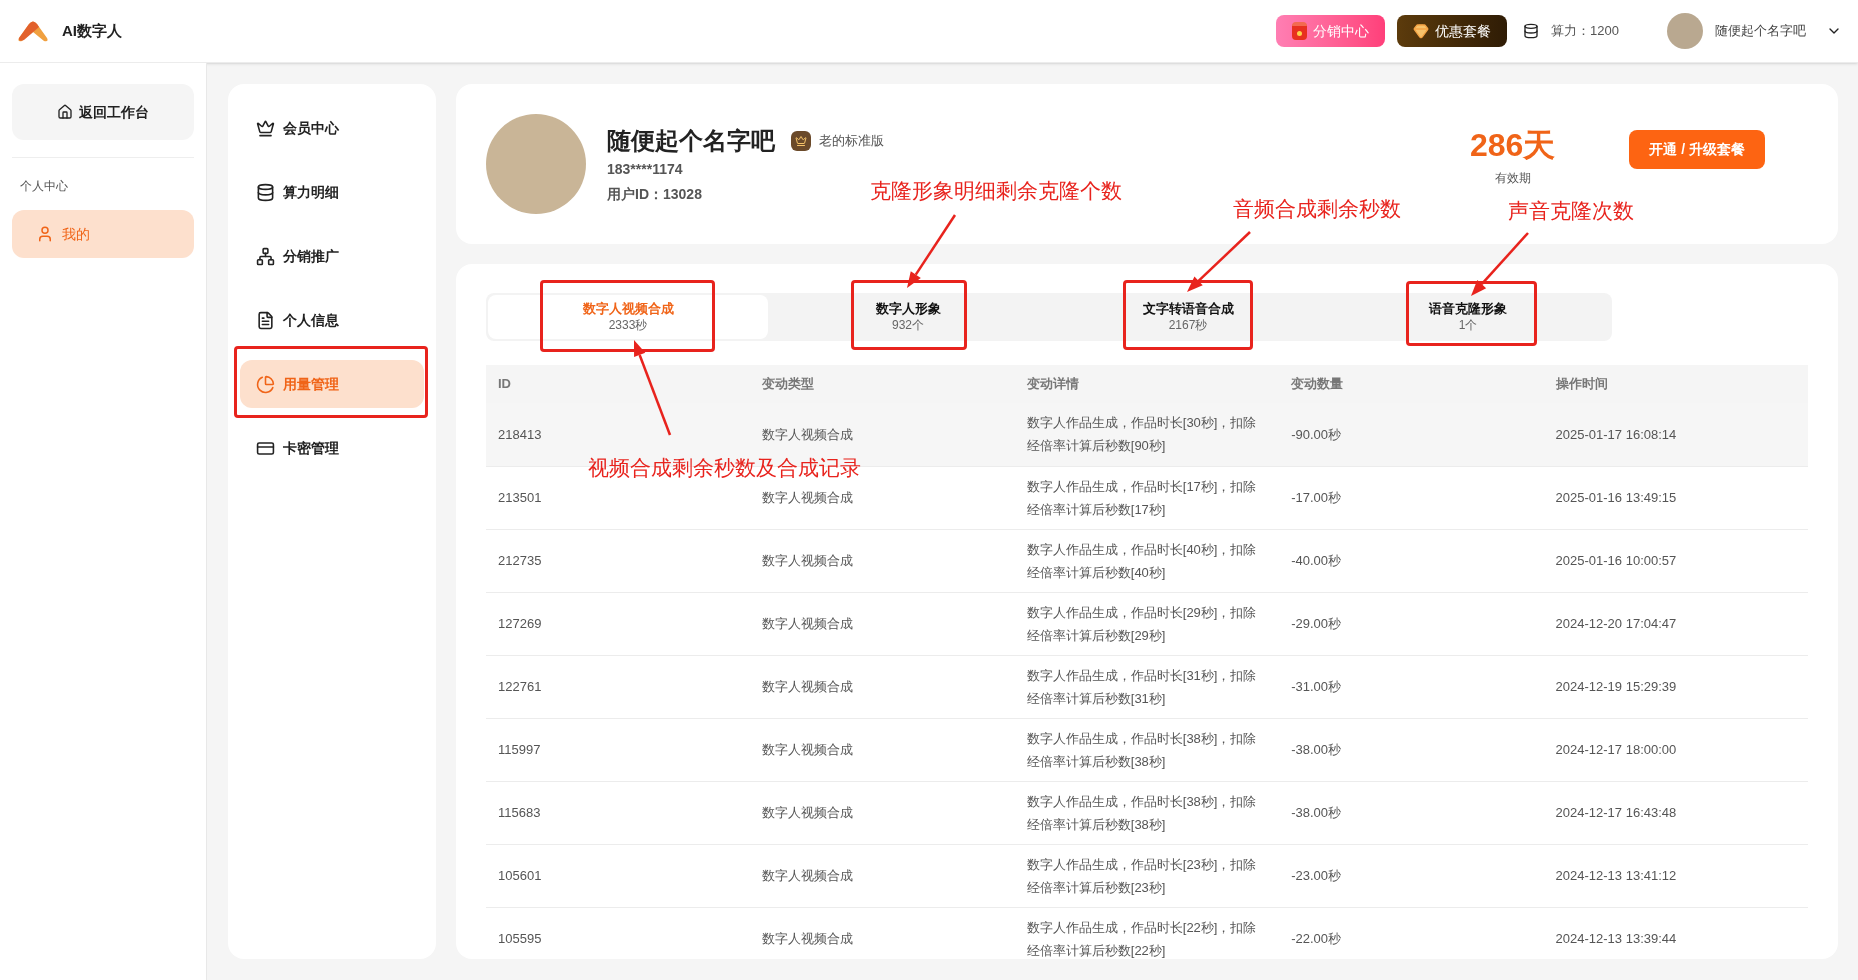  I want to click on user-name: 随便起个名字吧, so click(1760, 31).